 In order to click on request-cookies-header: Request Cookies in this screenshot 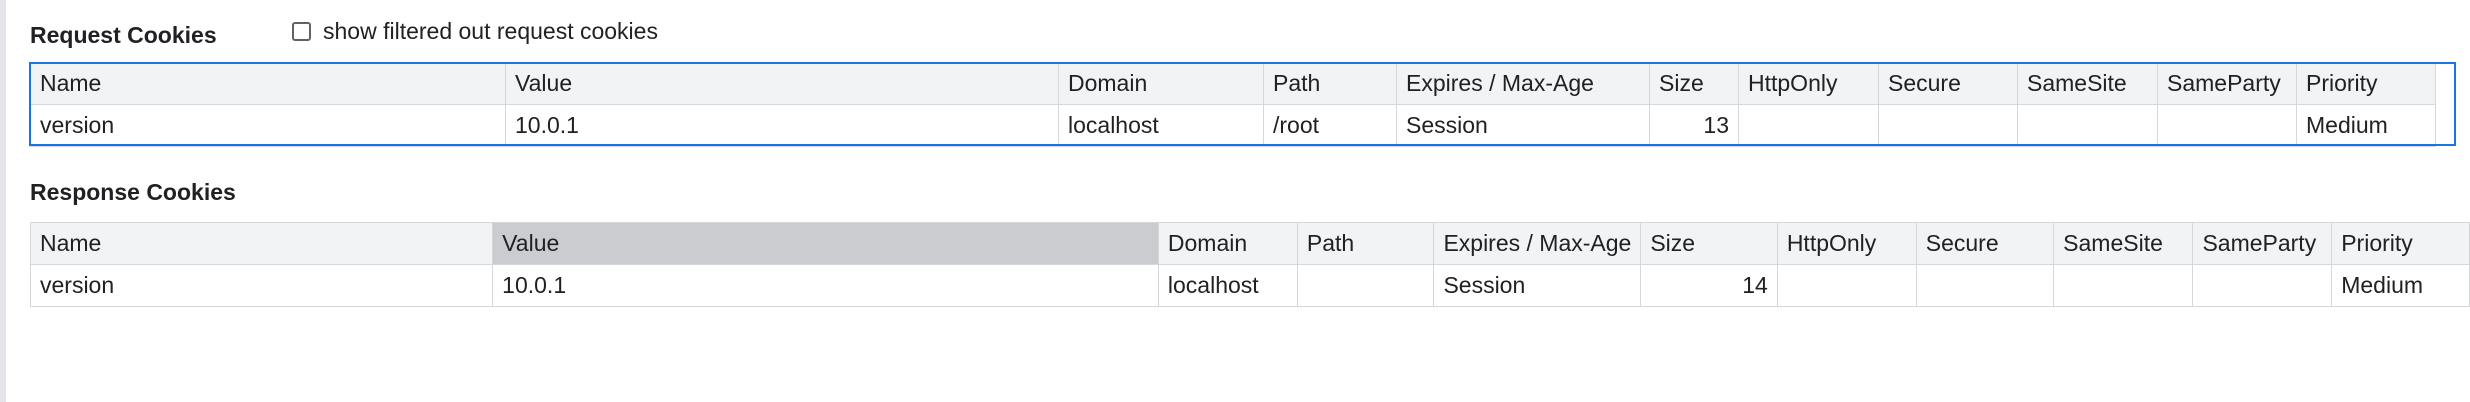, I will do `click(123, 35)`.